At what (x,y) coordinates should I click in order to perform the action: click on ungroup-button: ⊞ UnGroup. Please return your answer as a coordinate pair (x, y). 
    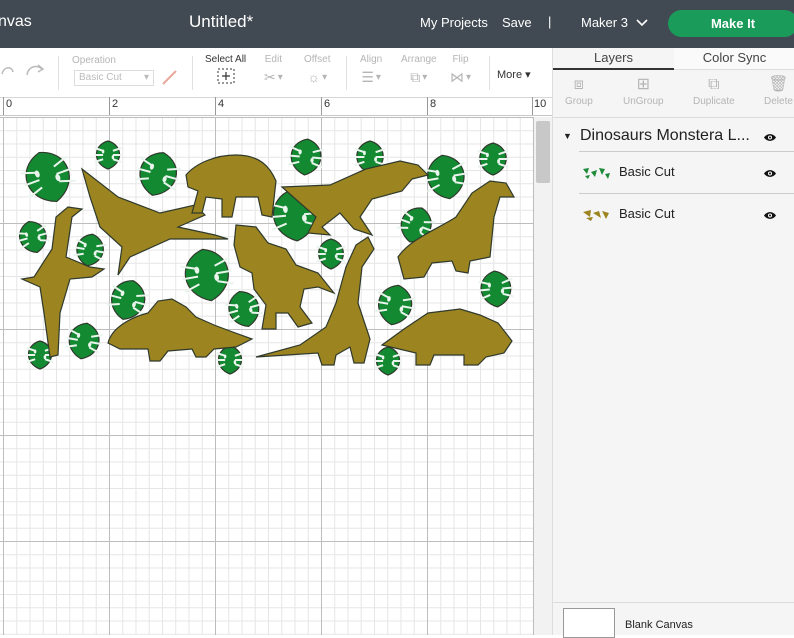
    Looking at the image, I should click on (643, 90).